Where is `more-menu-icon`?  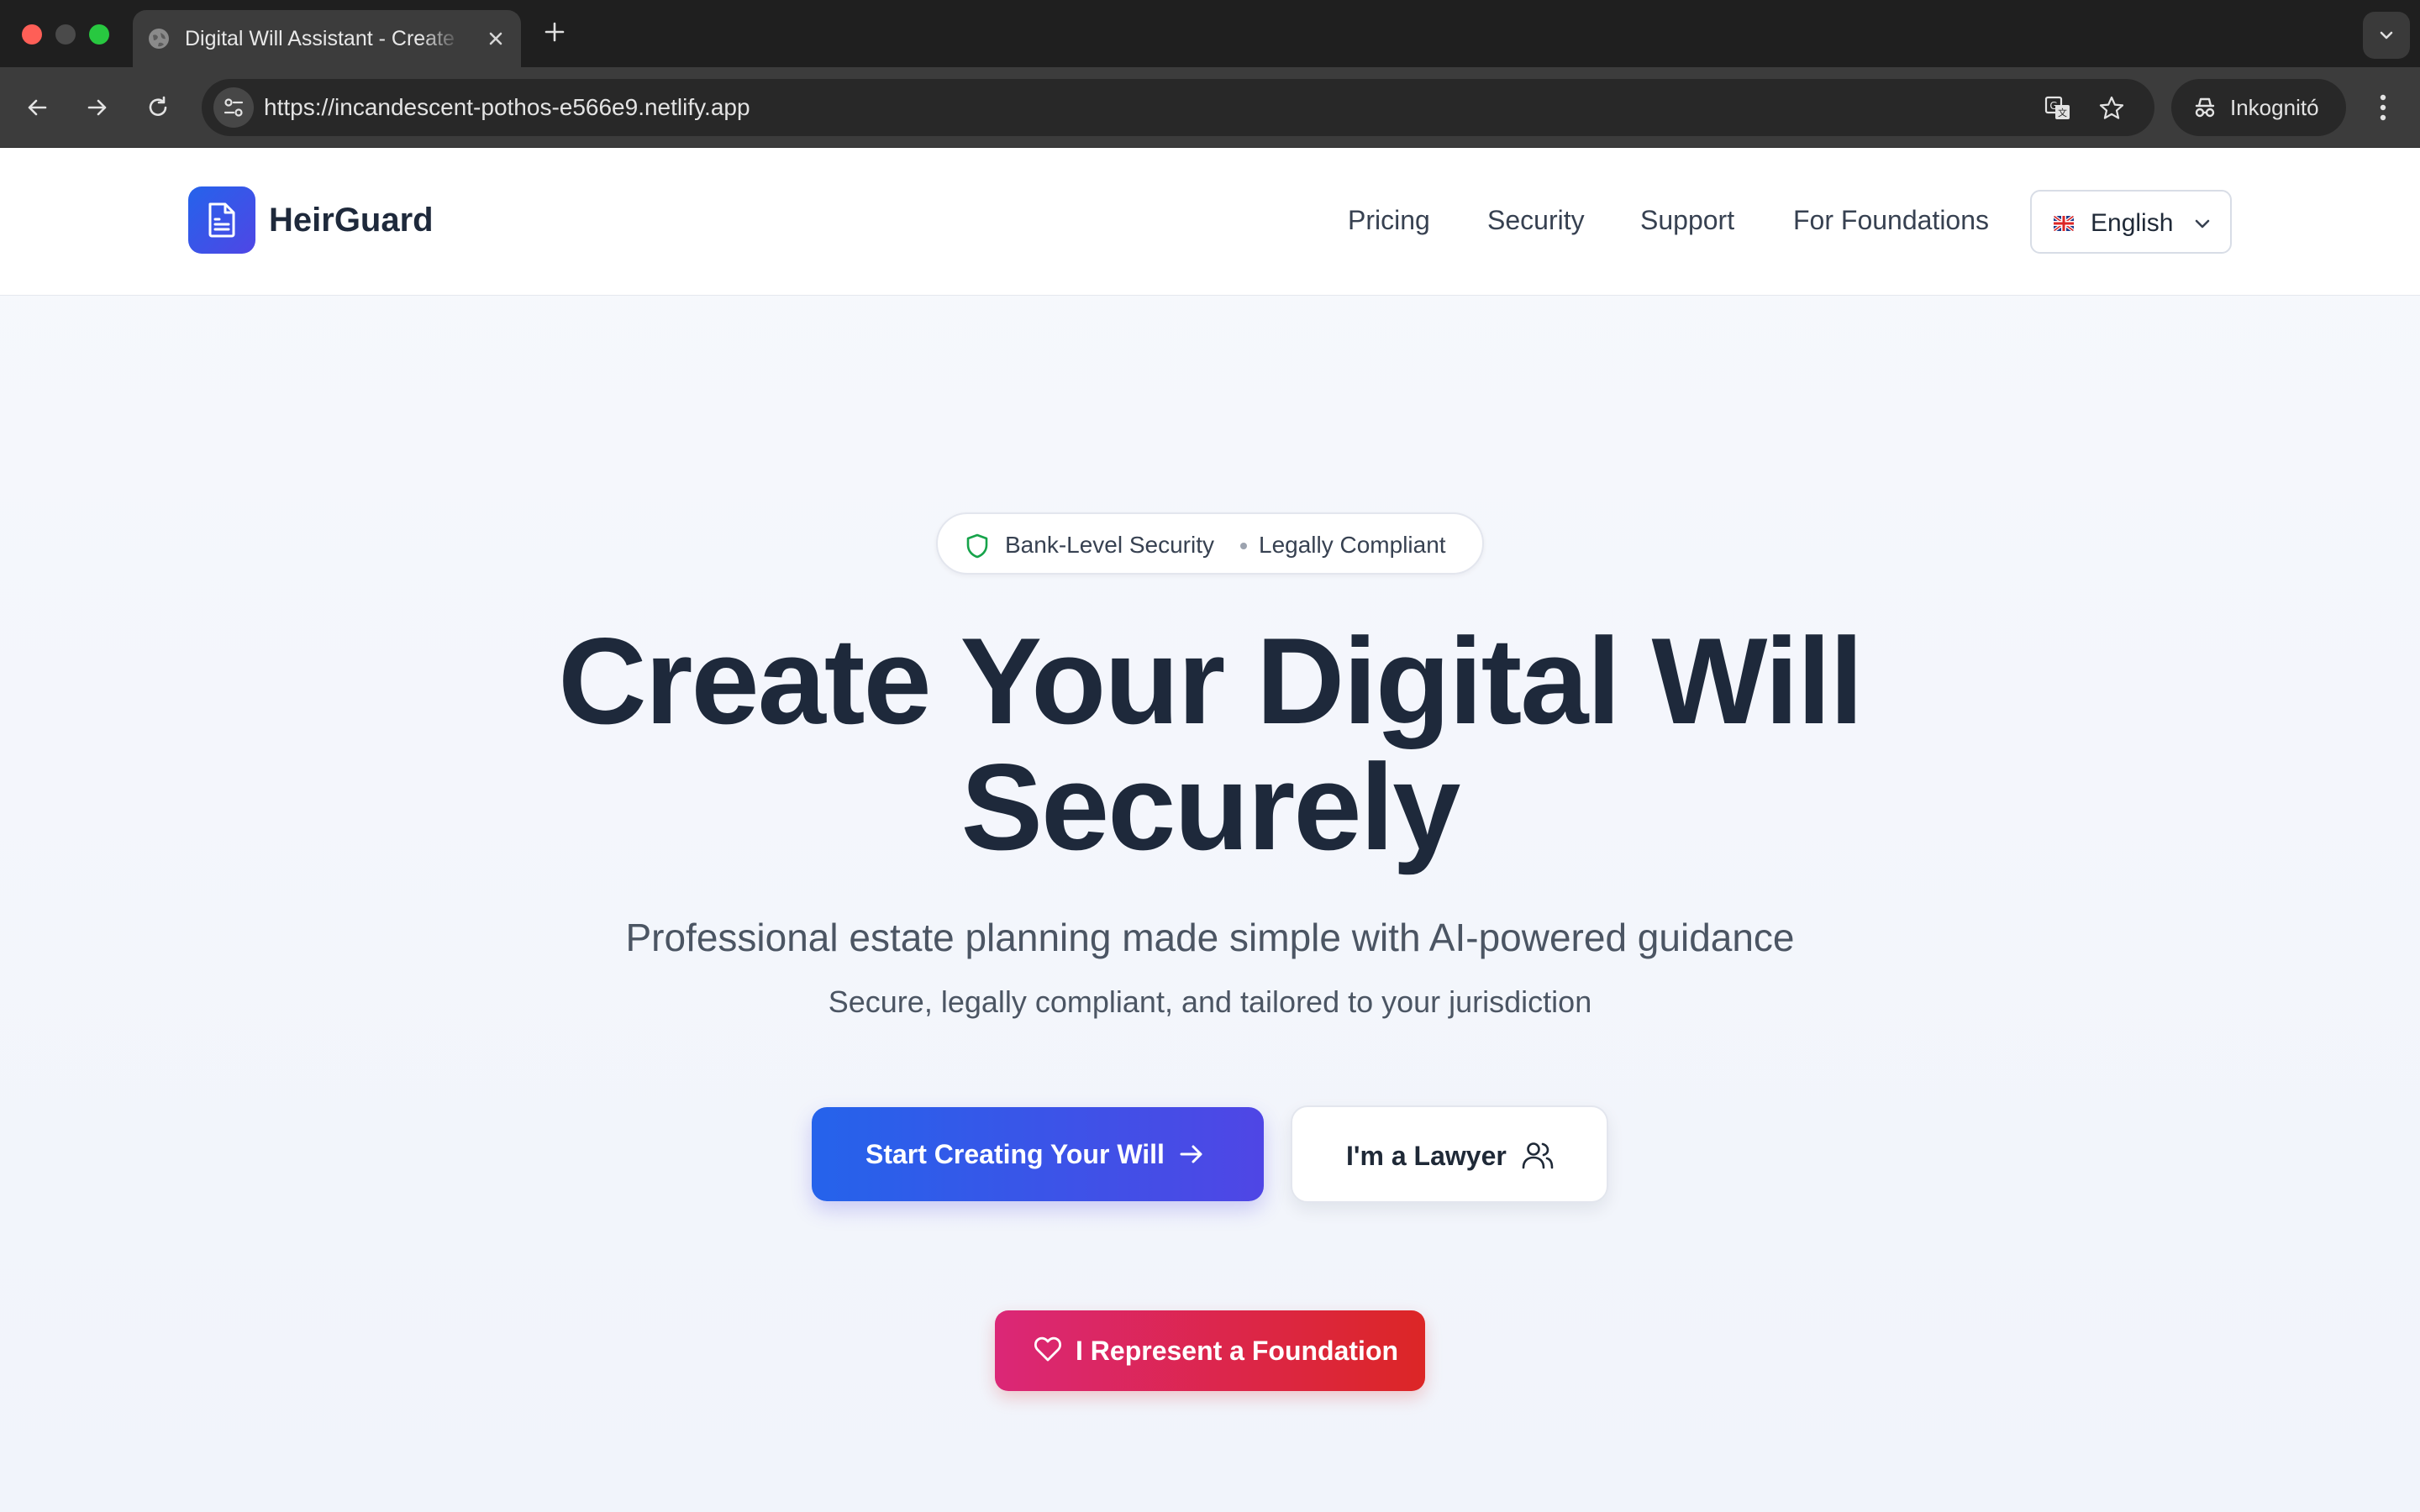 more-menu-icon is located at coordinates (2383, 107).